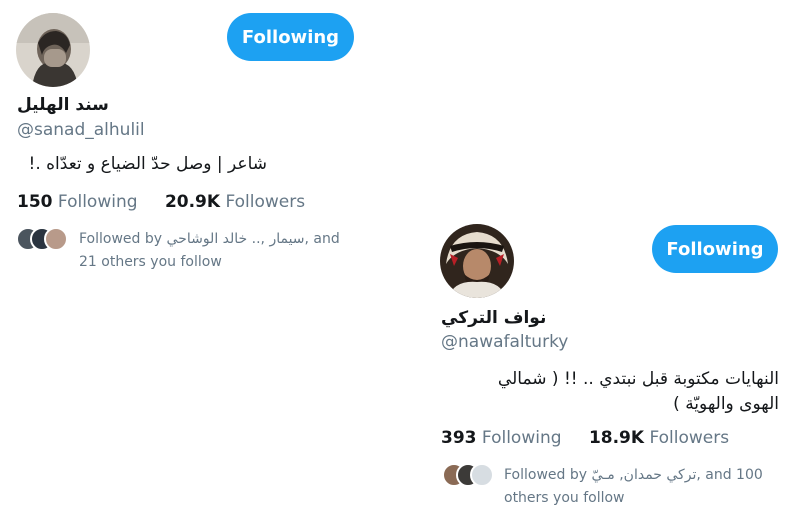  Describe the element at coordinates (633, 475) in the screenshot. I see `followed-by-line-1: Followed by ﺗﺮﻛﻲ ﺣﻤﺪﺍﻥ, ﻣـﻲّ, and 100` at that location.